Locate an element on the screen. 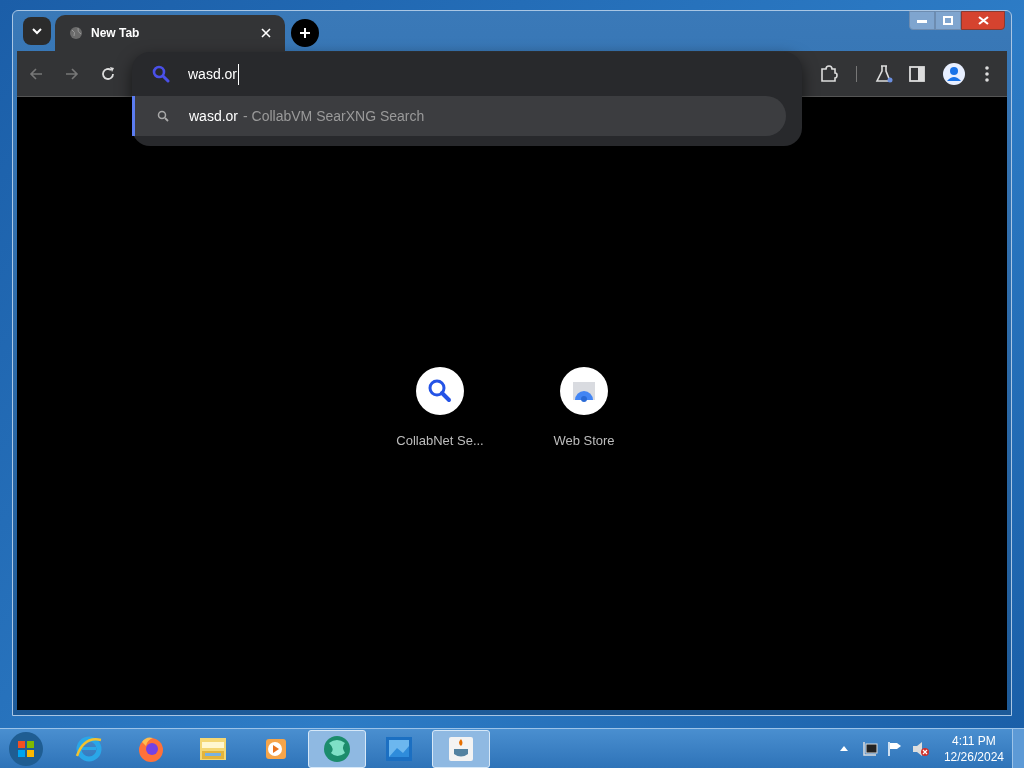  shortcut-tile: Web Store is located at coordinates (584, 408).